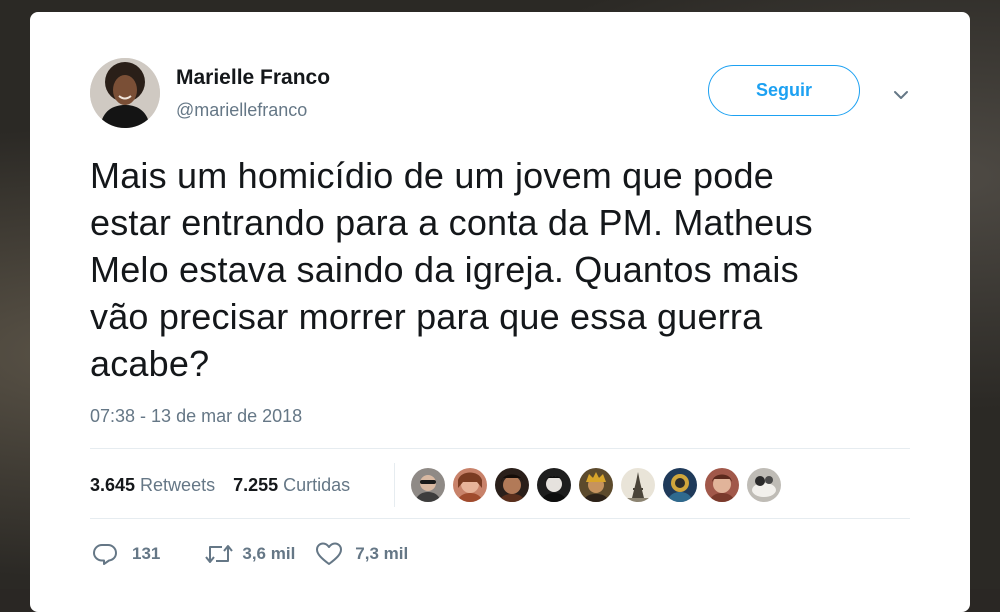 This screenshot has height=612, width=1000. Describe the element at coordinates (901, 95) in the screenshot. I see `chevron-down-icon` at that location.